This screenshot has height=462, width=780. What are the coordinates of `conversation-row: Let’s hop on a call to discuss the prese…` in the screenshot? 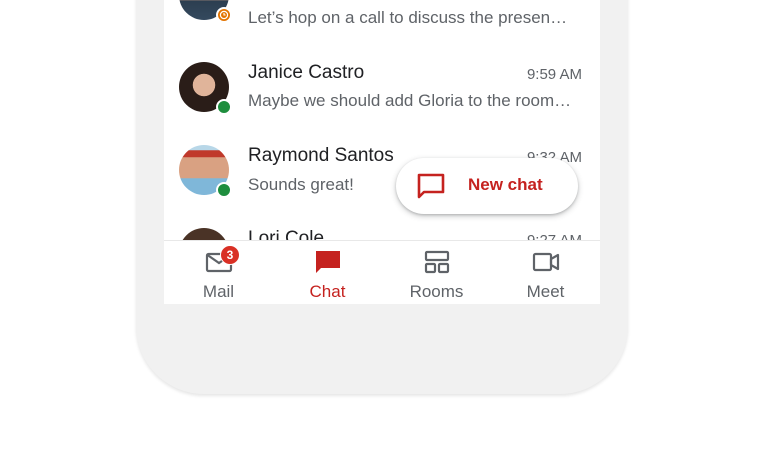 It's located at (382, 29).